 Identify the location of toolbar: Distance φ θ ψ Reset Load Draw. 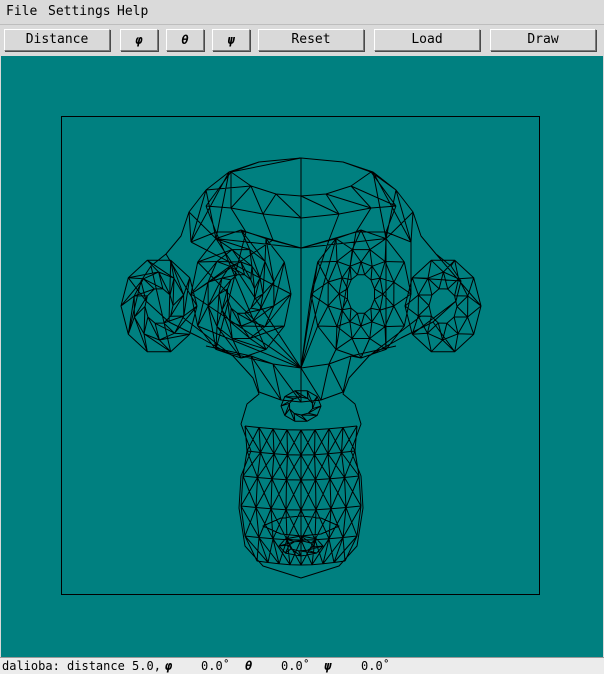
(302, 40).